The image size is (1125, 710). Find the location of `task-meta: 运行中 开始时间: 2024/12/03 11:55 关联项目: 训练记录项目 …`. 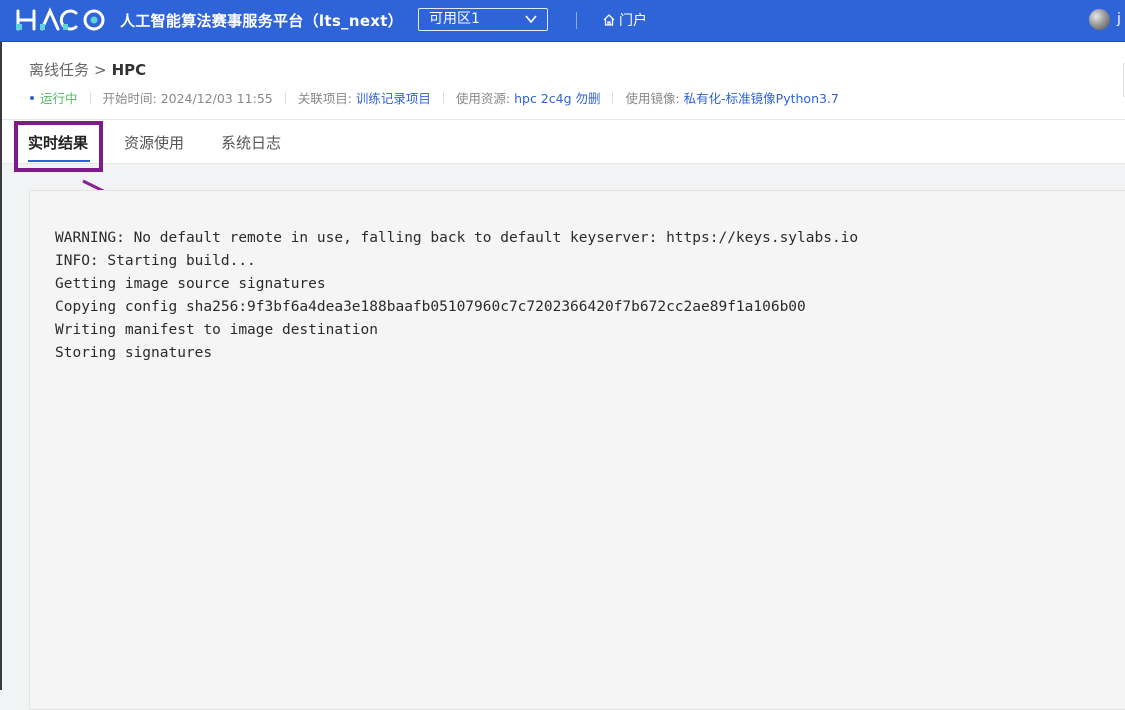

task-meta: 运行中 开始时间: 2024/12/03 11:55 关联项目: 训练记录项目 … is located at coordinates (434, 97).